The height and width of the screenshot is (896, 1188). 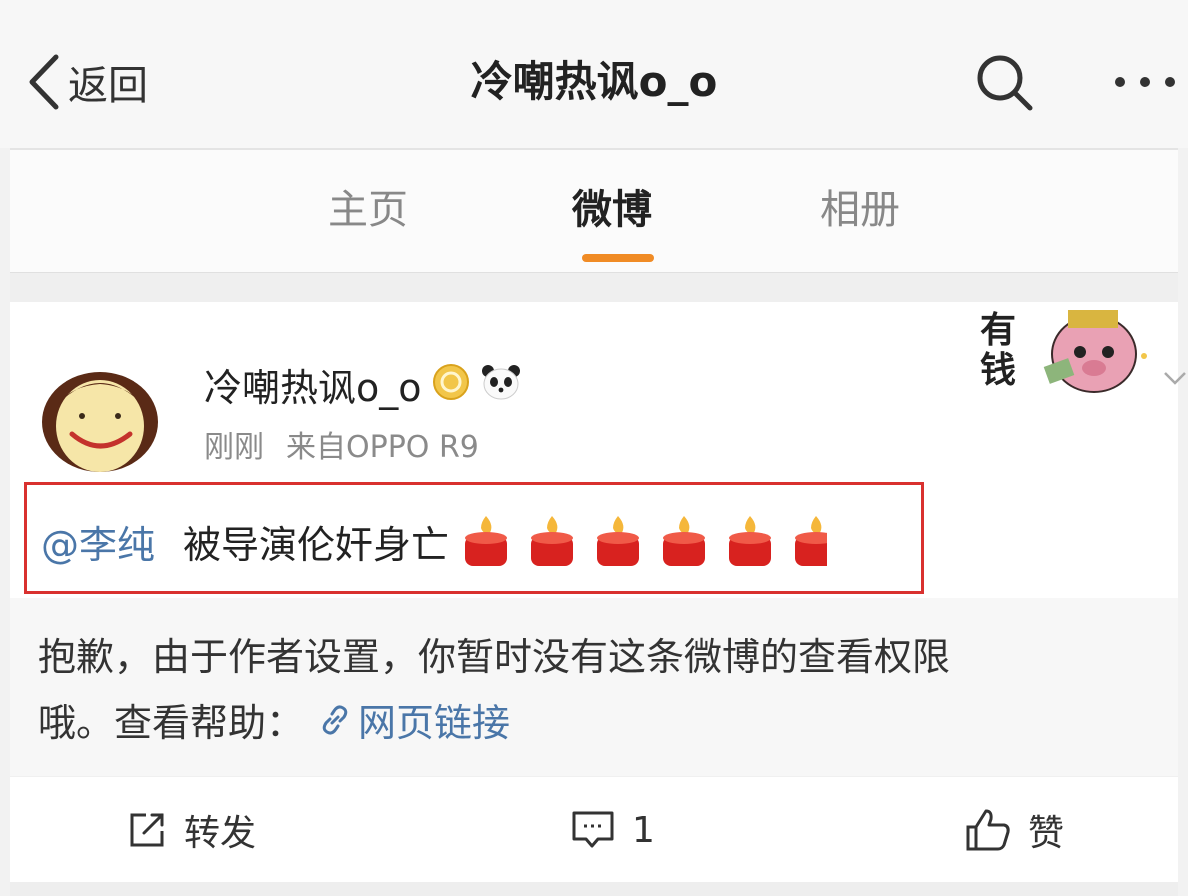 I want to click on comment-icon, so click(x=593, y=829).